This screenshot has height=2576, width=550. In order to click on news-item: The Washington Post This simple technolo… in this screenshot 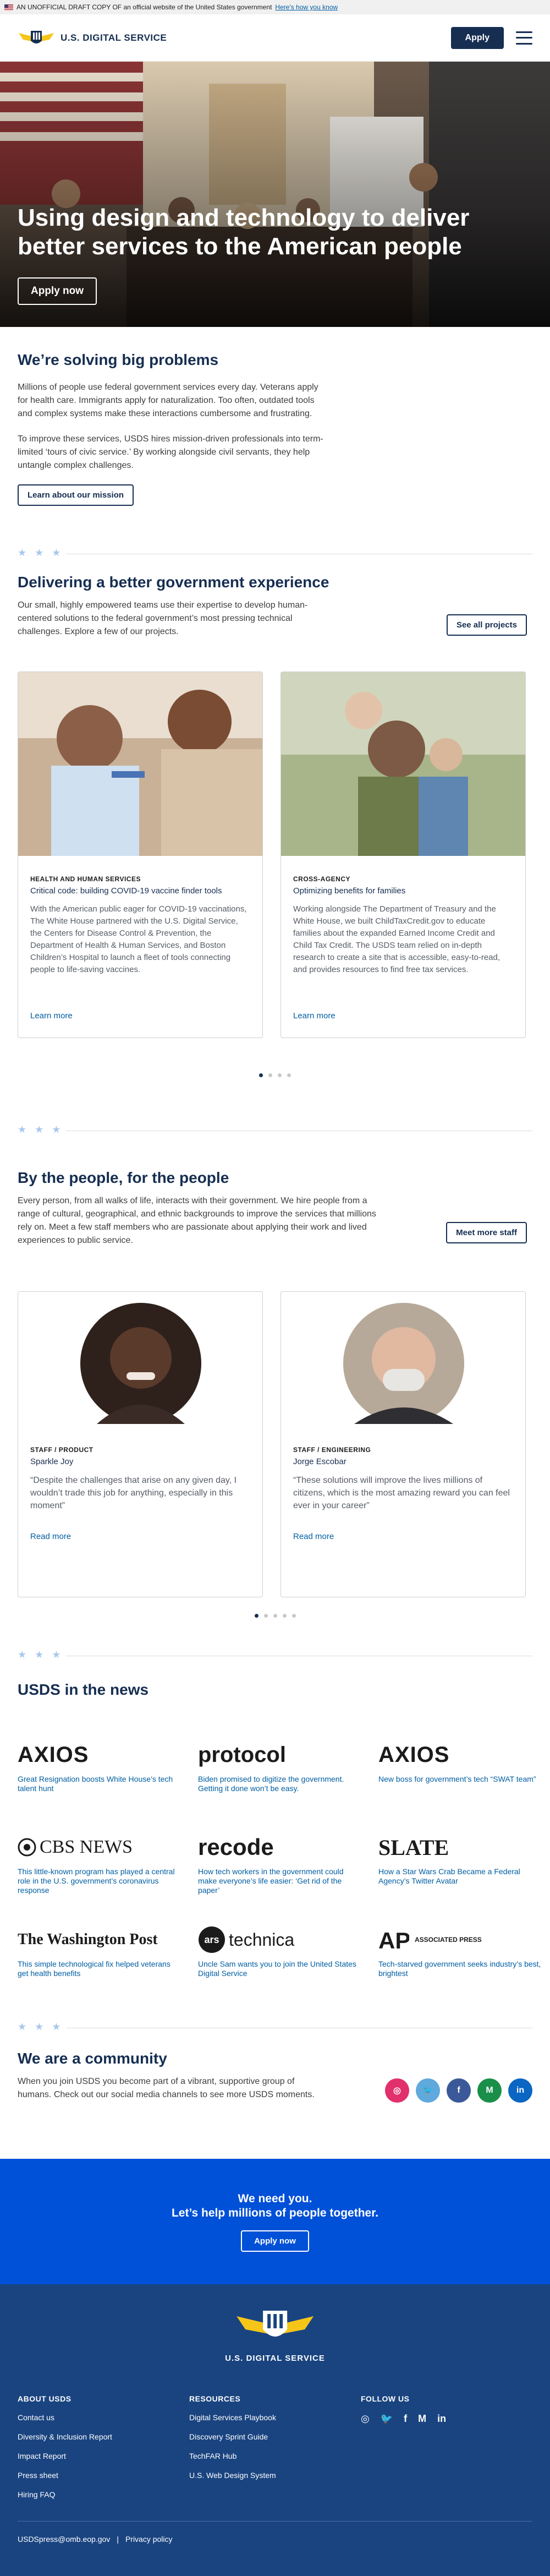, I will do `click(99, 1972)`.